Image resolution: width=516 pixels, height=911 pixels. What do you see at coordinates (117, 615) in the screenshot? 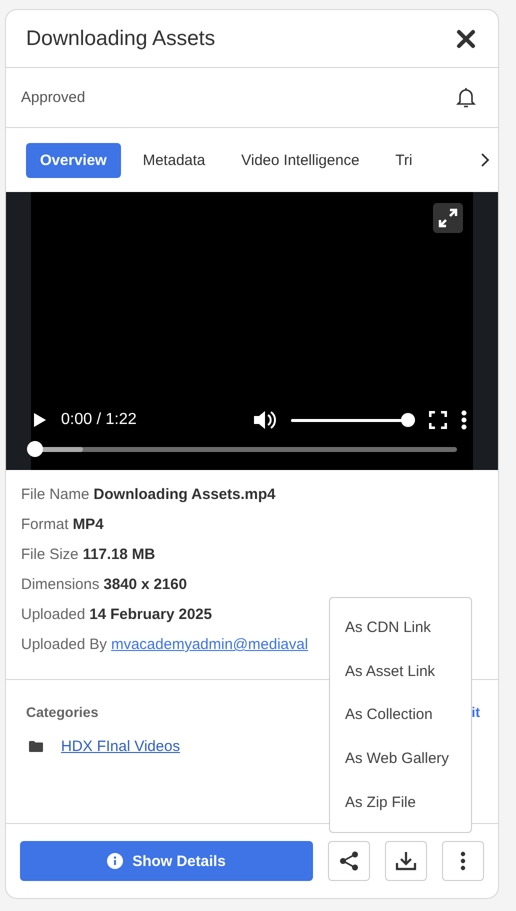
I see `detail-line: Uploaded 14 February 2025` at bounding box center [117, 615].